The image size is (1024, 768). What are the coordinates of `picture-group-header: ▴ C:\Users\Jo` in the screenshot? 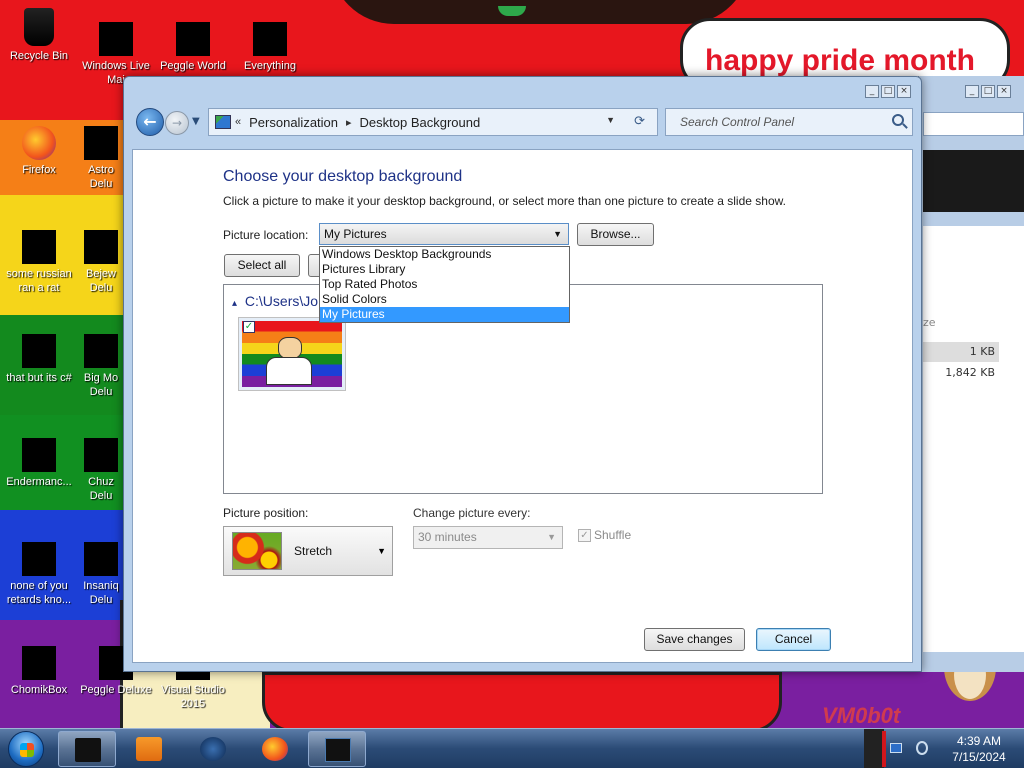 It's located at (275, 301).